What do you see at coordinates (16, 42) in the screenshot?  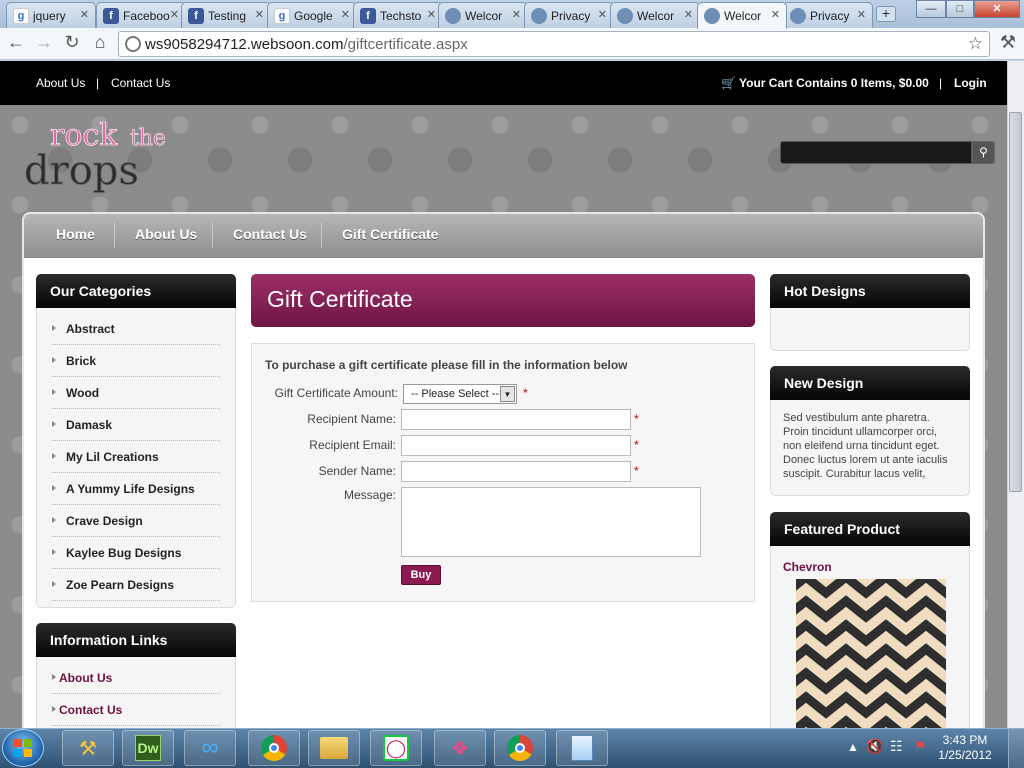 I see `back-icon: ←` at bounding box center [16, 42].